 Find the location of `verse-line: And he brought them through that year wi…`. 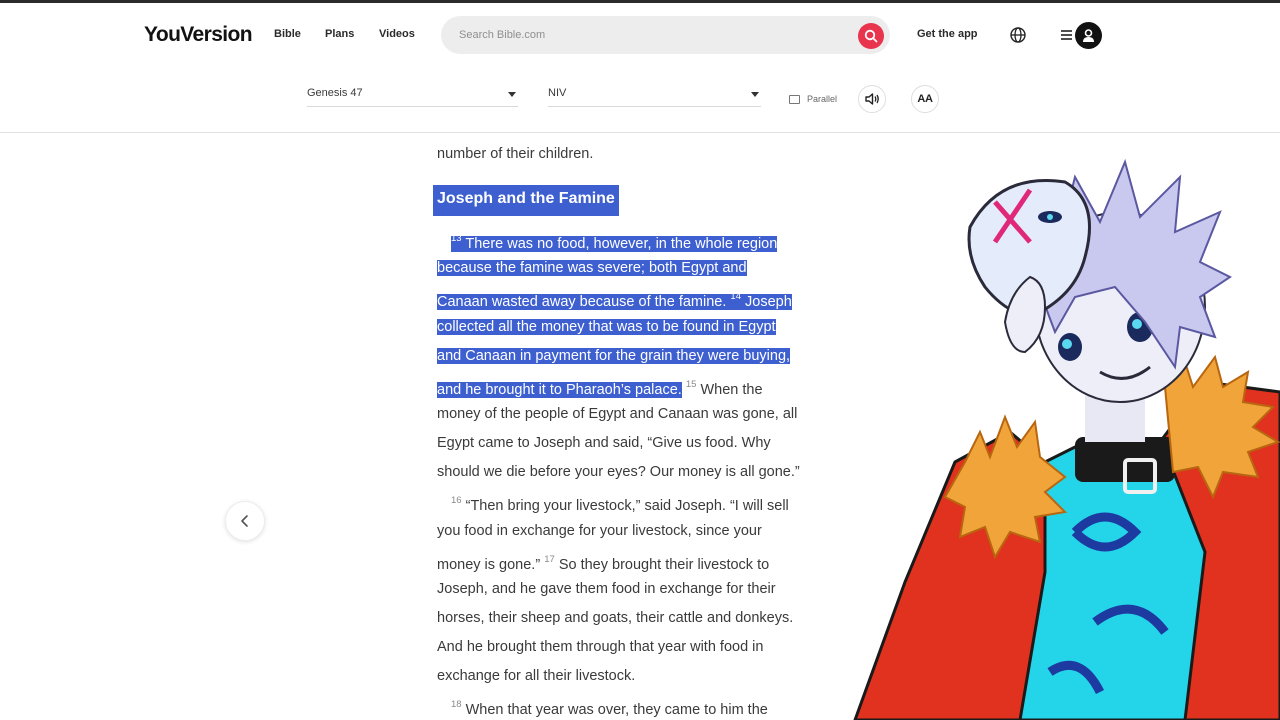

verse-line: And he brought them through that year wi… is located at coordinates (600, 647).